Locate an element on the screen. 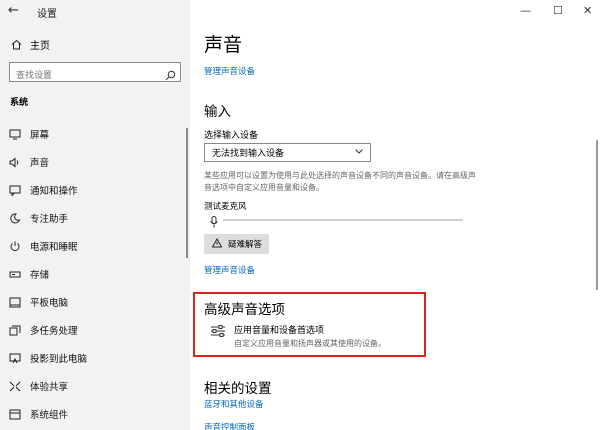 Image resolution: width=600 pixels, height=430 pixels. sidebar-item-shared-experiences: 体验共享 is located at coordinates (95, 386).